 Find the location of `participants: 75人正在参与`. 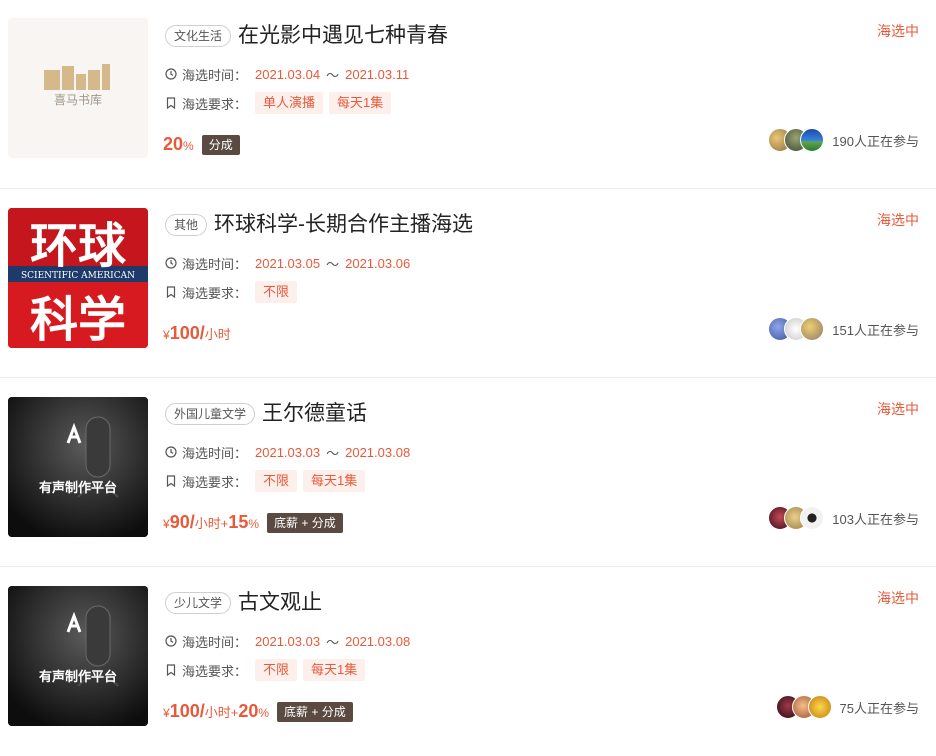

participants: 75人正在参与 is located at coordinates (847, 707).